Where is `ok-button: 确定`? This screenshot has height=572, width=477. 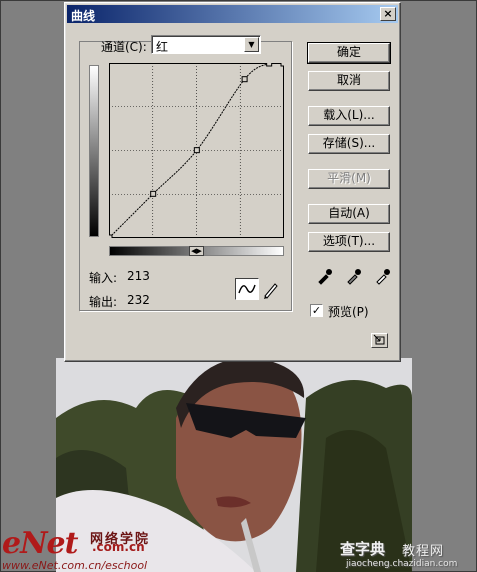 ok-button: 确定 is located at coordinates (349, 53).